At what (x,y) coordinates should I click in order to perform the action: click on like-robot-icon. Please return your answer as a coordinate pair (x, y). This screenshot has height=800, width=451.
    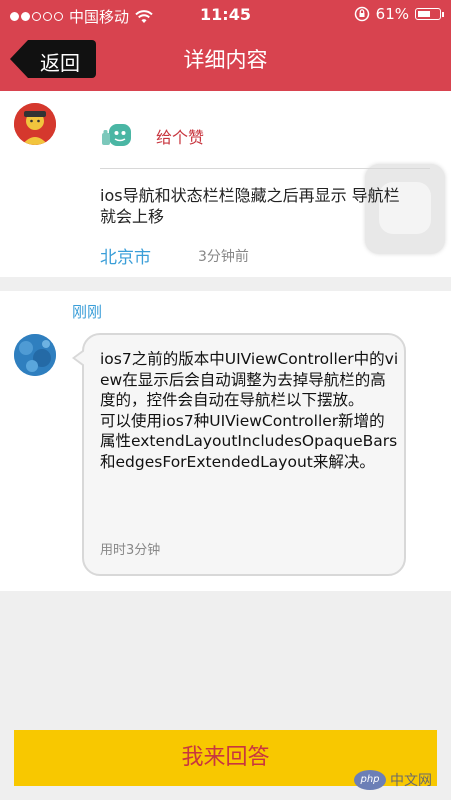
    Looking at the image, I should click on (116, 135).